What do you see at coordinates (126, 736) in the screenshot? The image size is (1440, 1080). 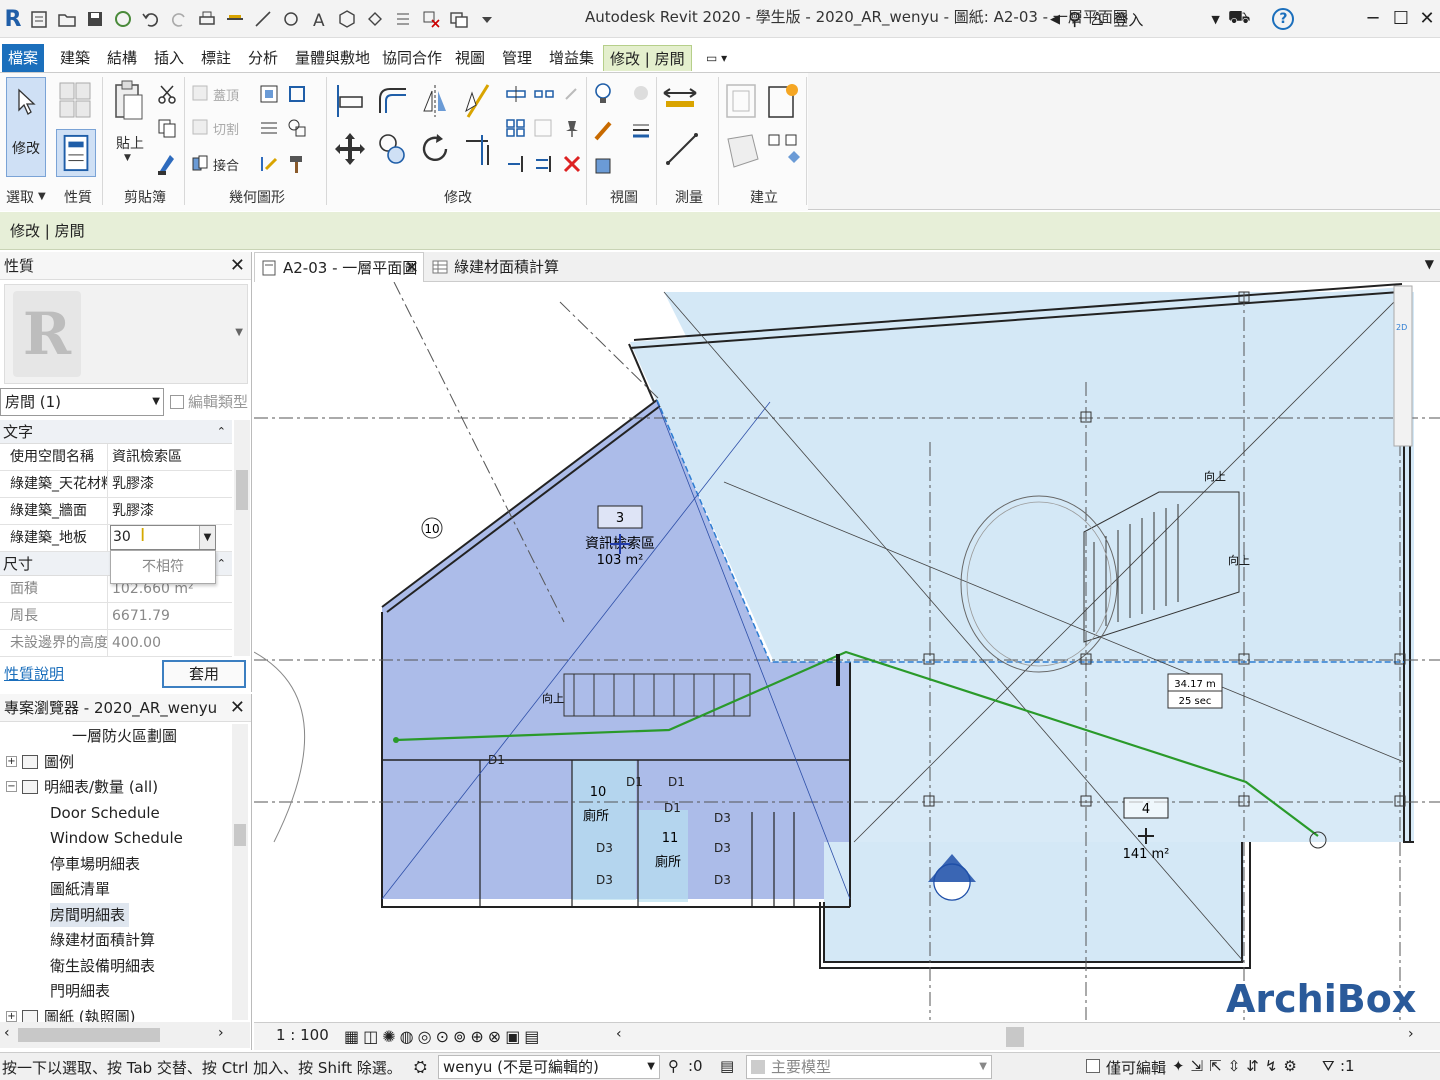 I see `browser-item: 一層防火區劃圖` at bounding box center [126, 736].